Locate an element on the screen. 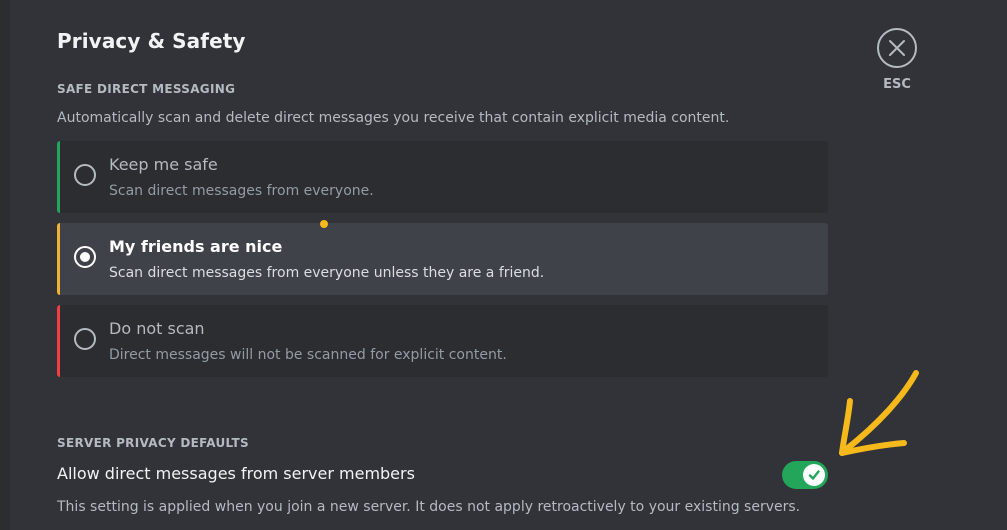  arrow-icon is located at coordinates (879, 413).